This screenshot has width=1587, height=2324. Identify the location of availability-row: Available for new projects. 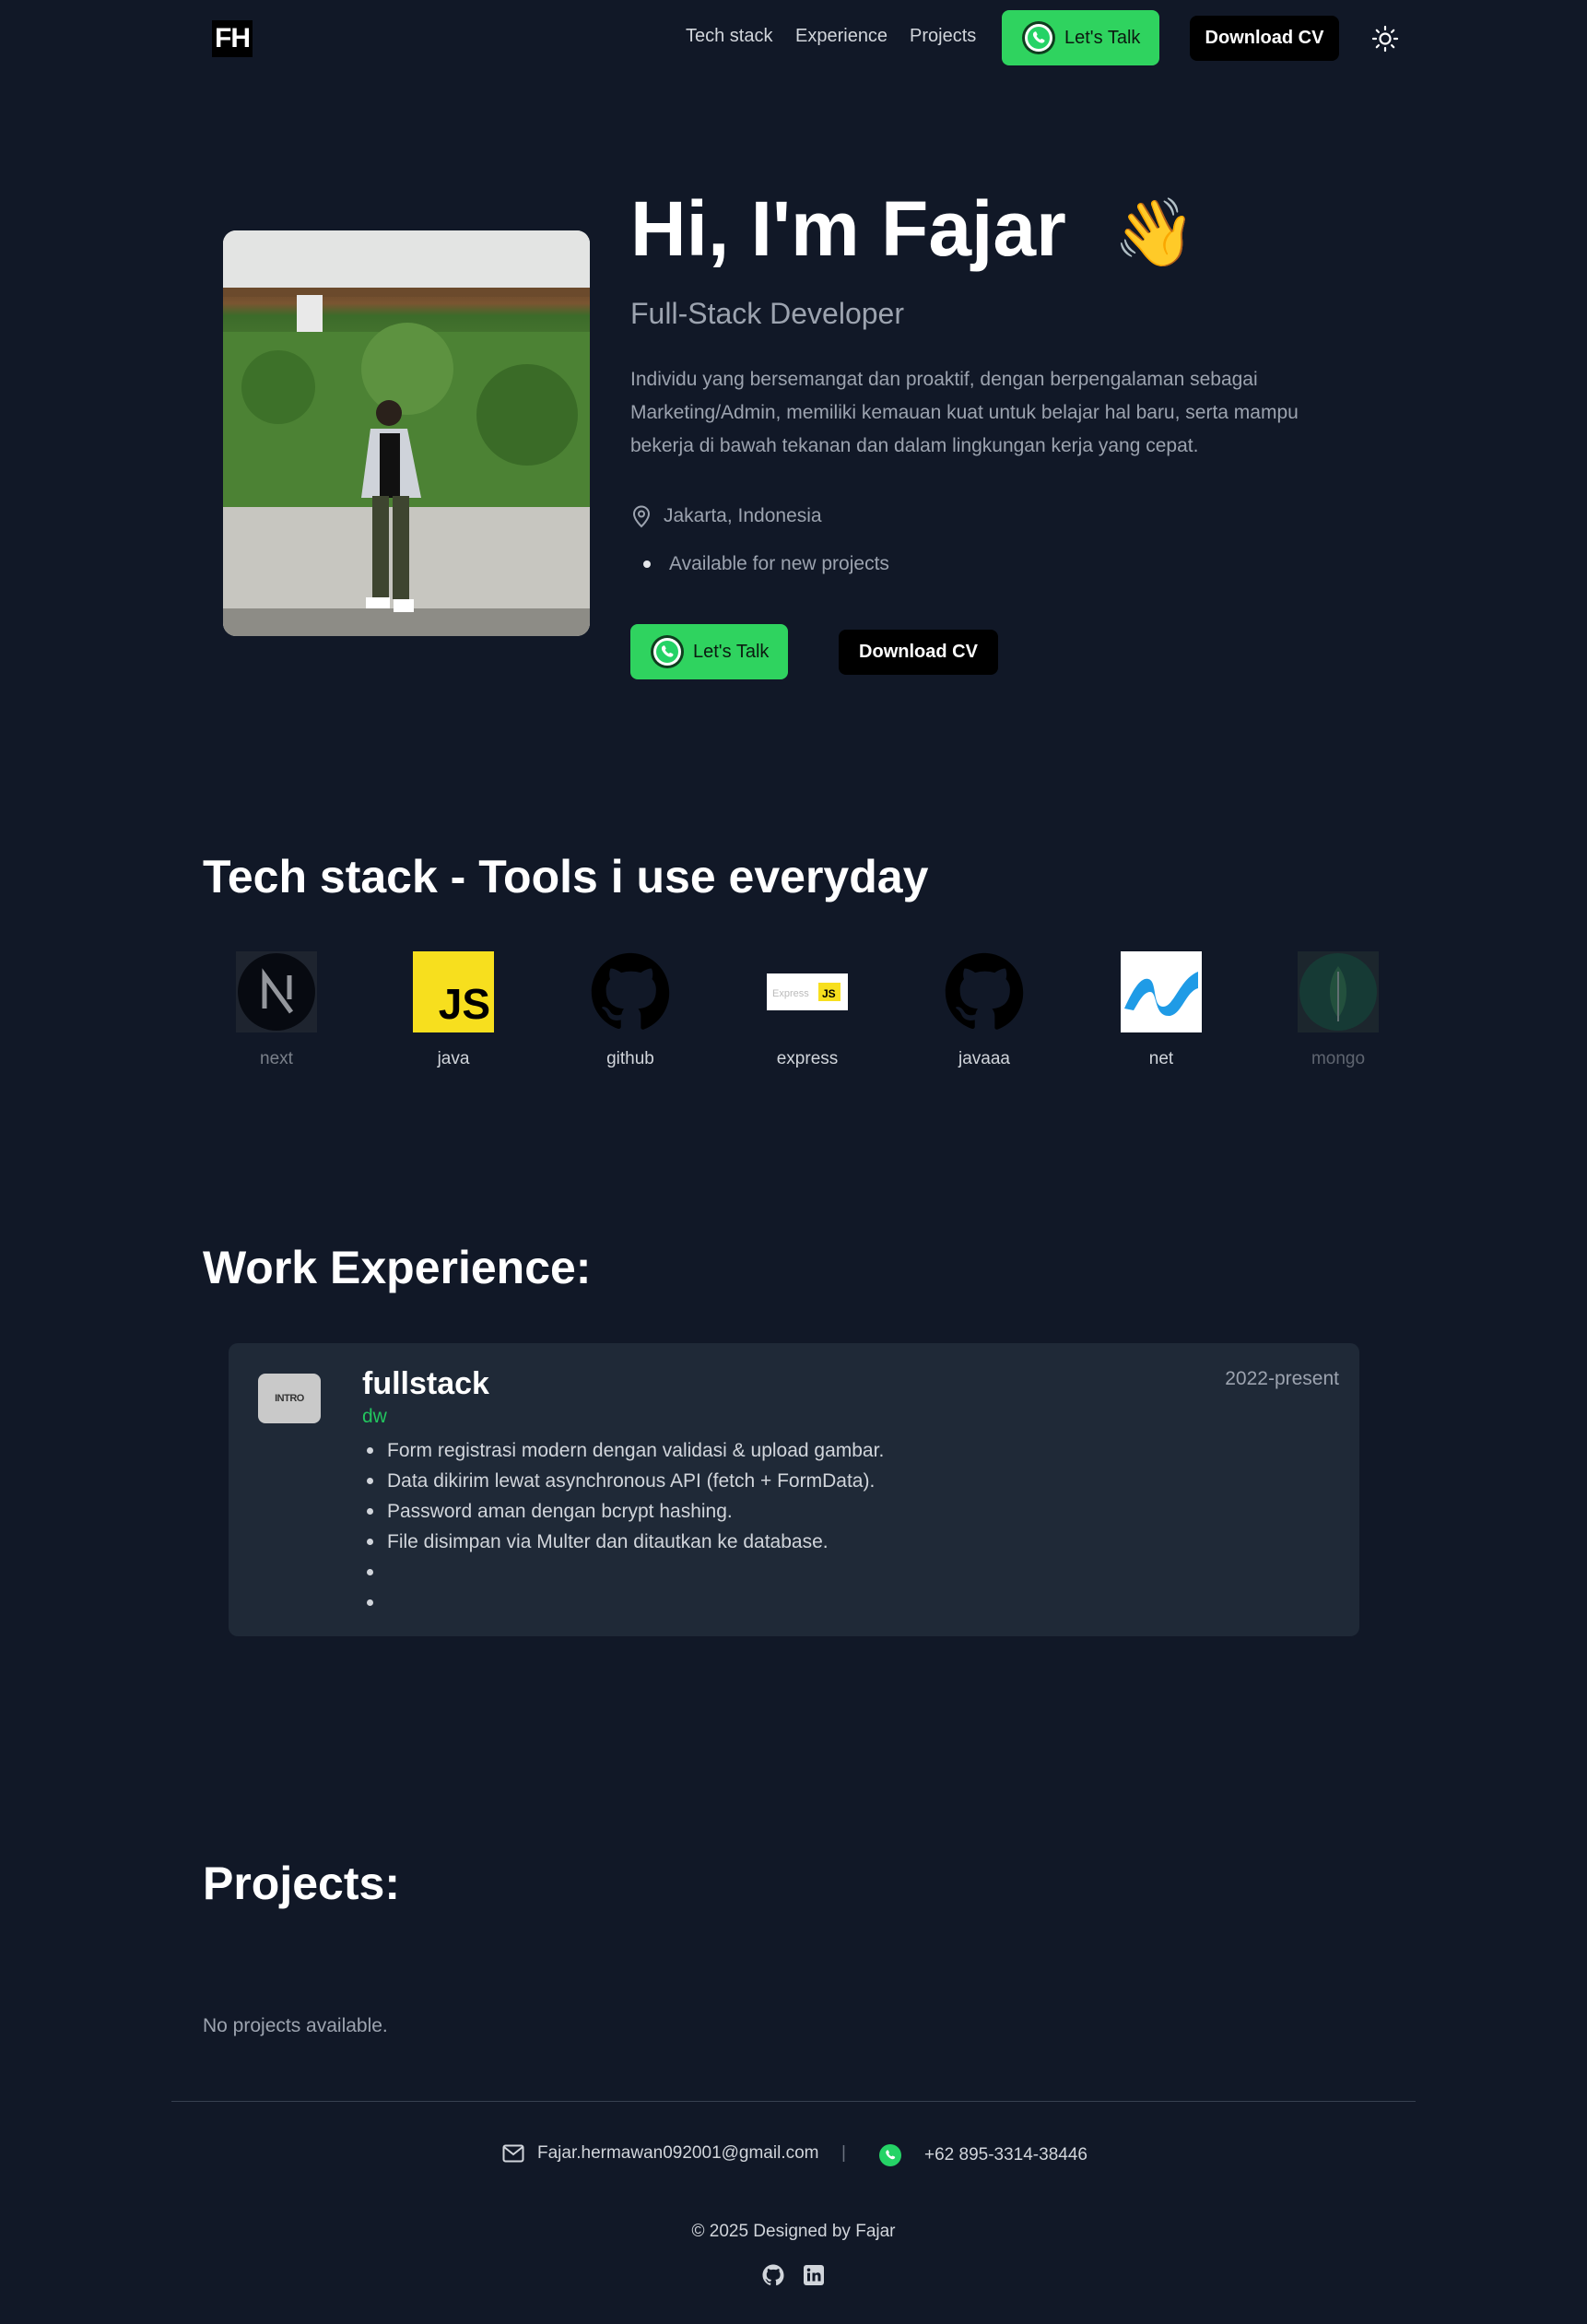
(759, 564).